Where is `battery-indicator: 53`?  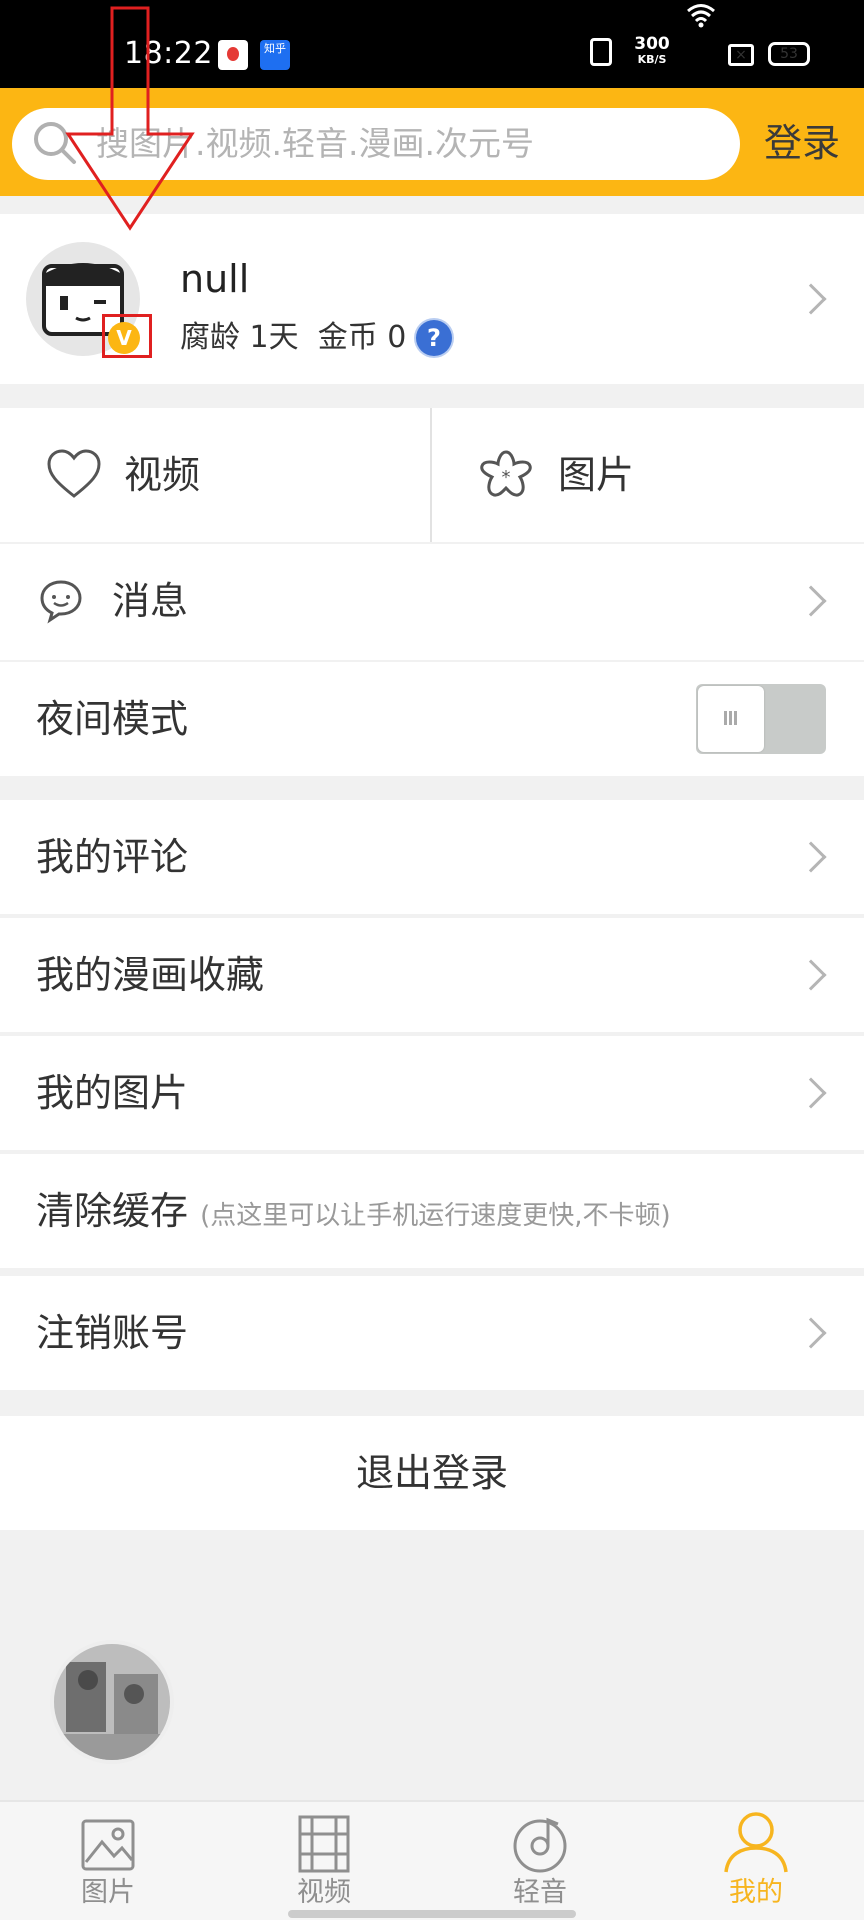
battery-indicator: 53 is located at coordinates (789, 54).